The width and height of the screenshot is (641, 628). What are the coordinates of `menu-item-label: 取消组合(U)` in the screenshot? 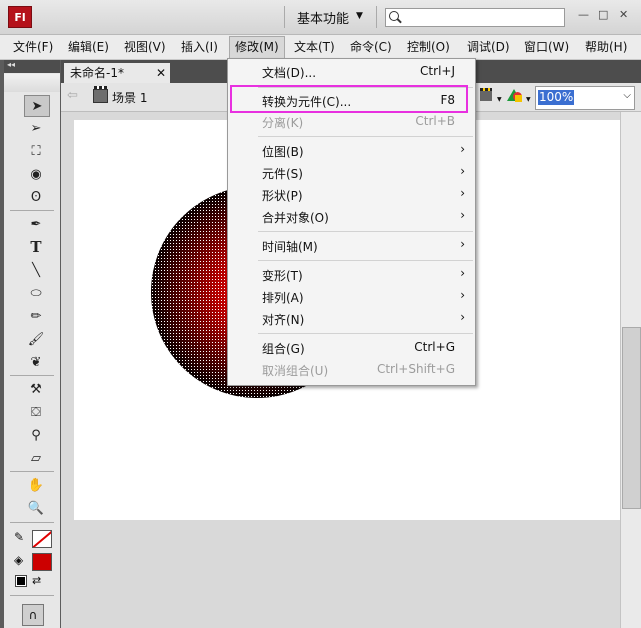 It's located at (295, 371).